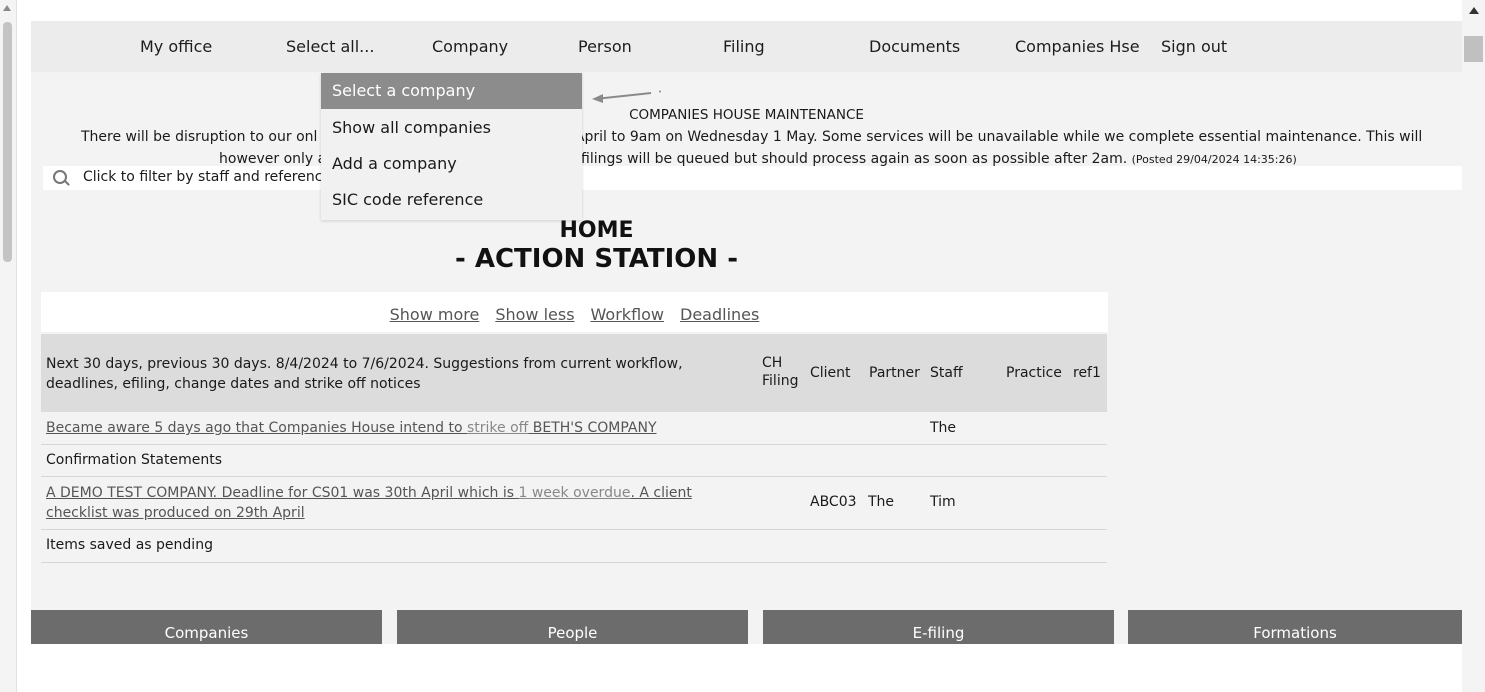 The width and height of the screenshot is (1485, 692). What do you see at coordinates (943, 428) in the screenshot?
I see `strike-off-staff: The` at bounding box center [943, 428].